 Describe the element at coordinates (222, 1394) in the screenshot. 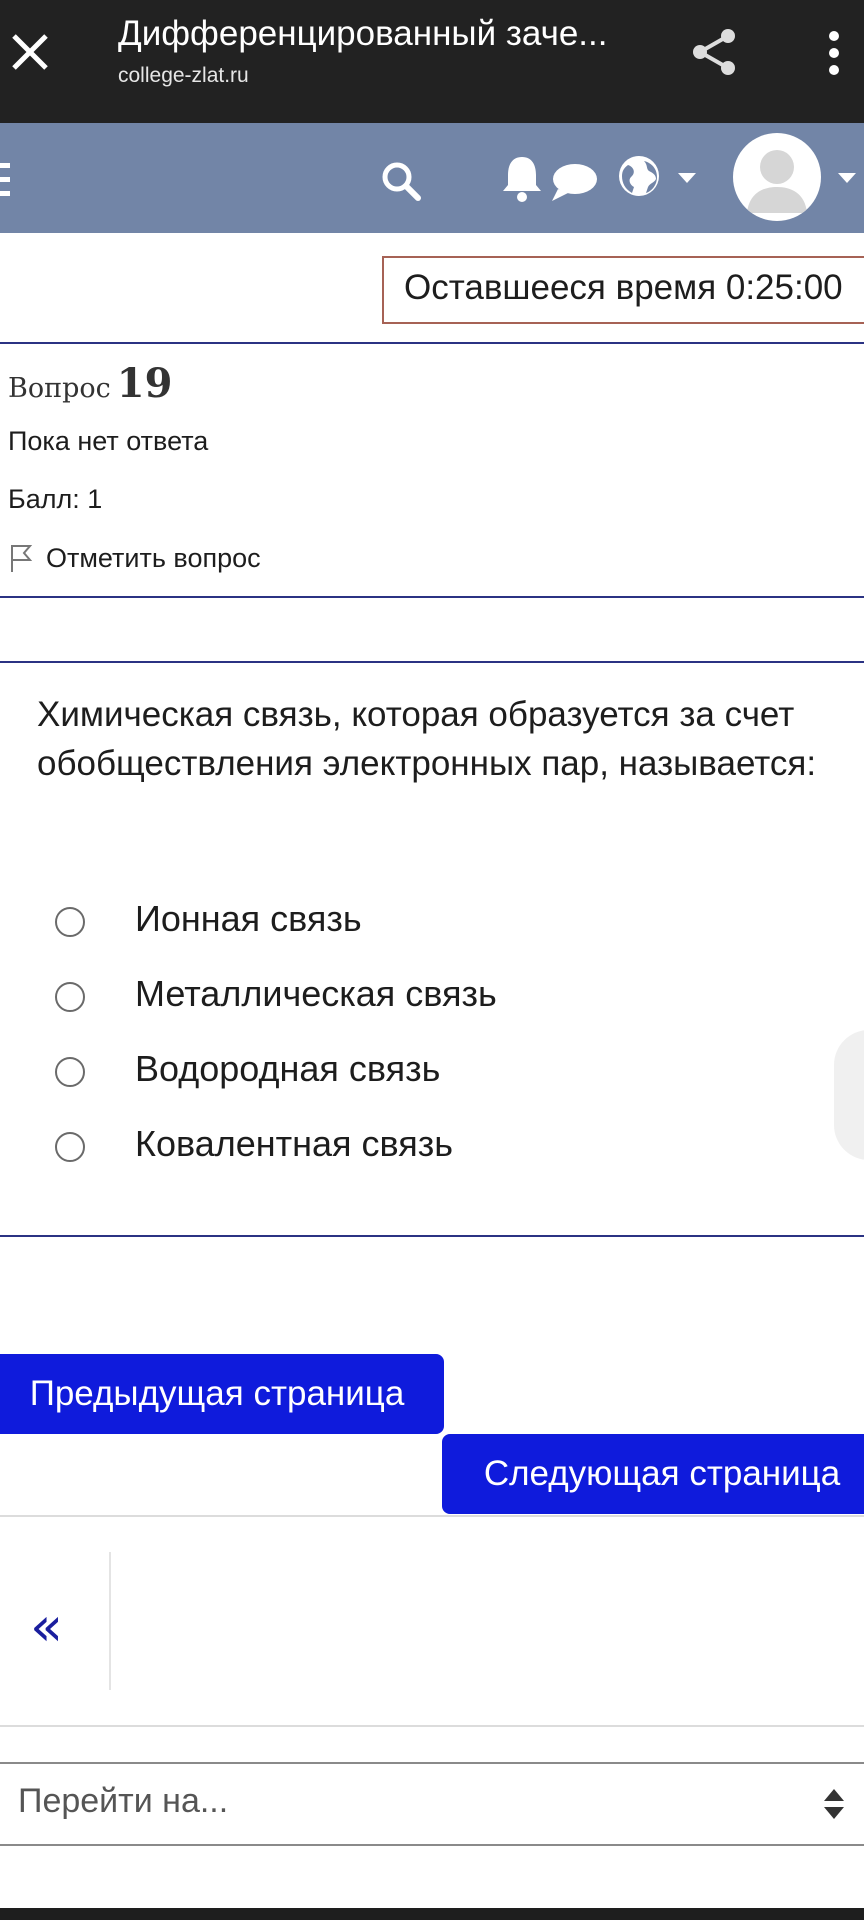

I see `previous-page-button: Предыдущая страница` at that location.